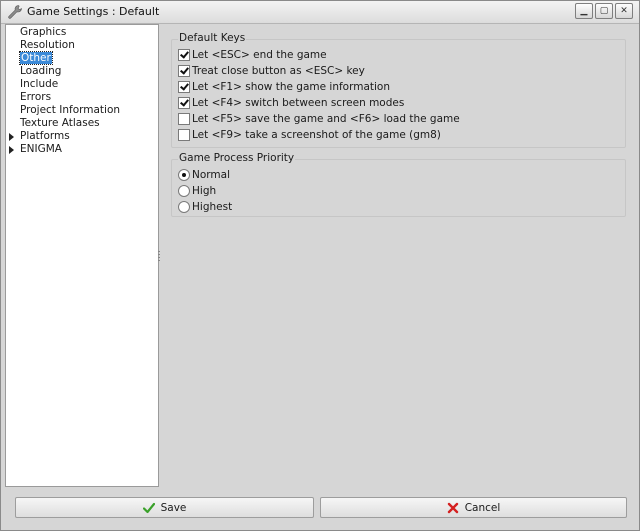 Image resolution: width=640 pixels, height=531 pixels. What do you see at coordinates (320, 12) in the screenshot?
I see `title-bar: Game Settings : Default ▁ ▢ ✕` at bounding box center [320, 12].